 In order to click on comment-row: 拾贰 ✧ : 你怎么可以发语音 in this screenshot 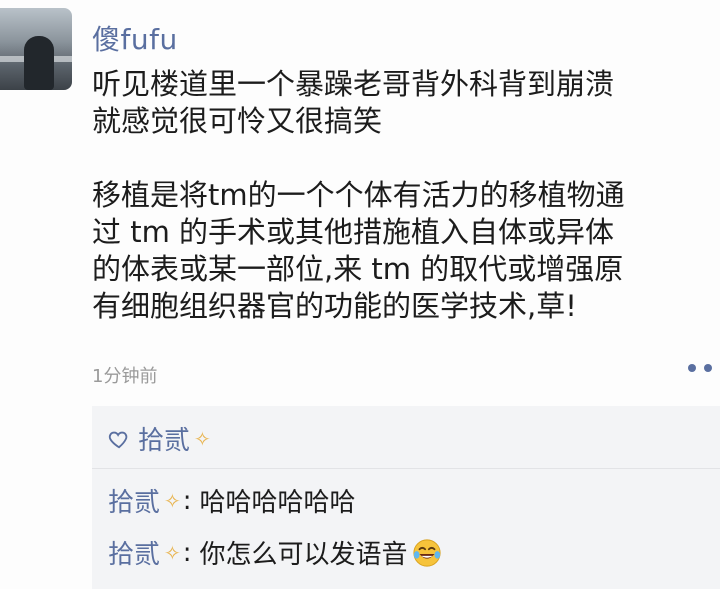, I will do `click(275, 552)`.